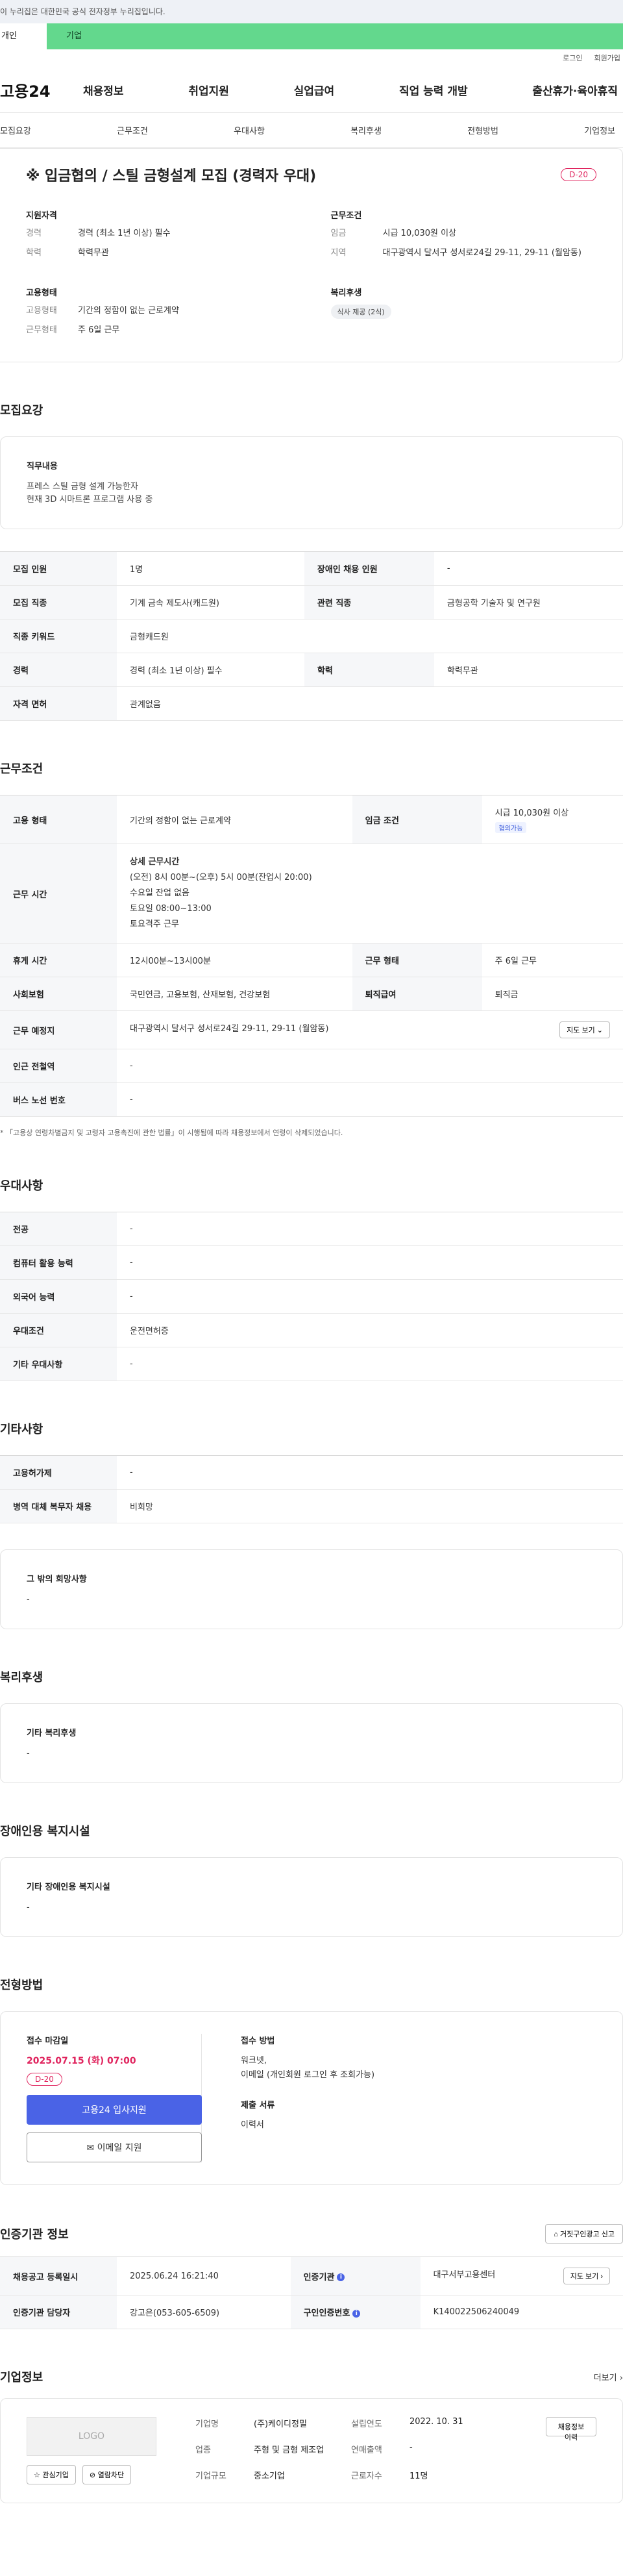 This screenshot has width=623, height=2576. What do you see at coordinates (41, 90) in the screenshot?
I see `site-logo: 고용24` at bounding box center [41, 90].